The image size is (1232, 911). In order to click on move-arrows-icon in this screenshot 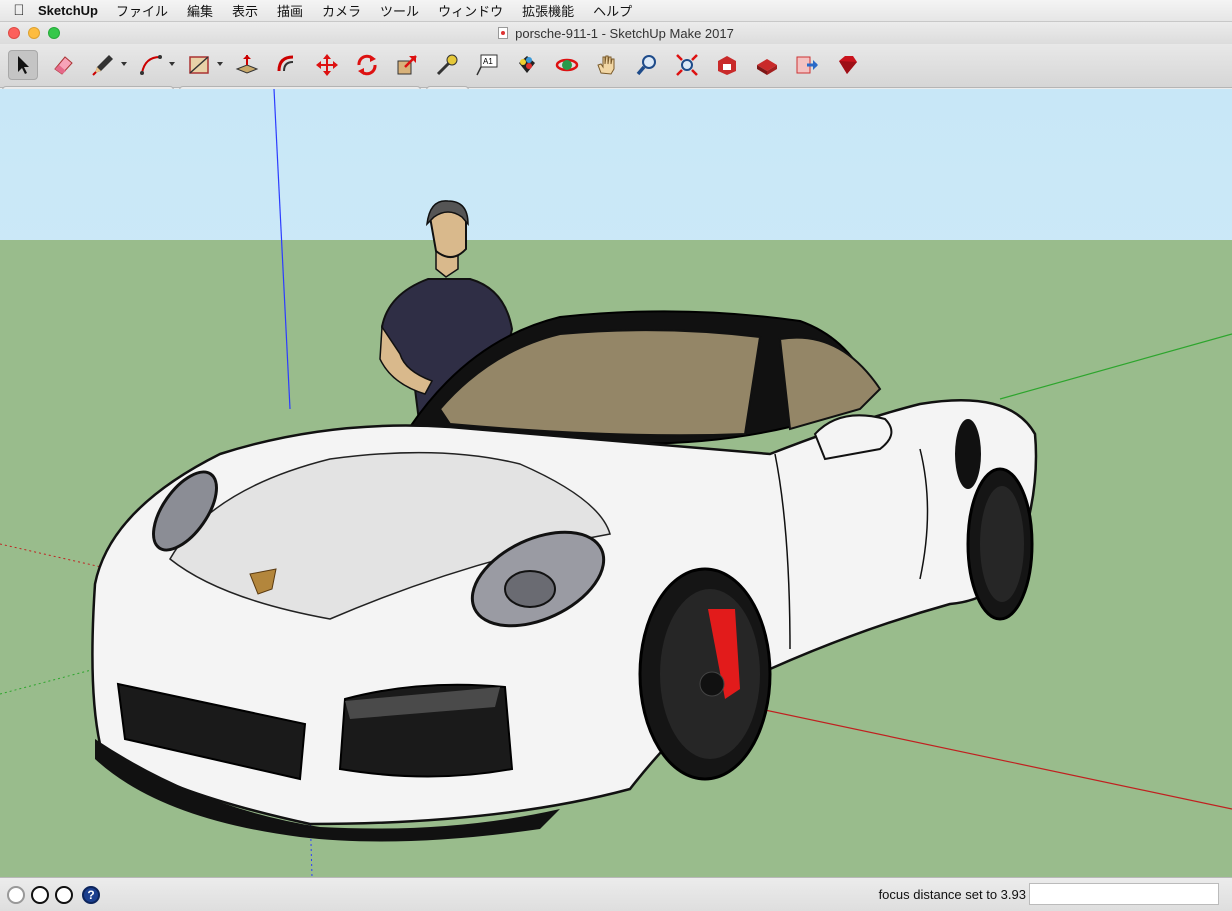, I will do `click(327, 65)`.